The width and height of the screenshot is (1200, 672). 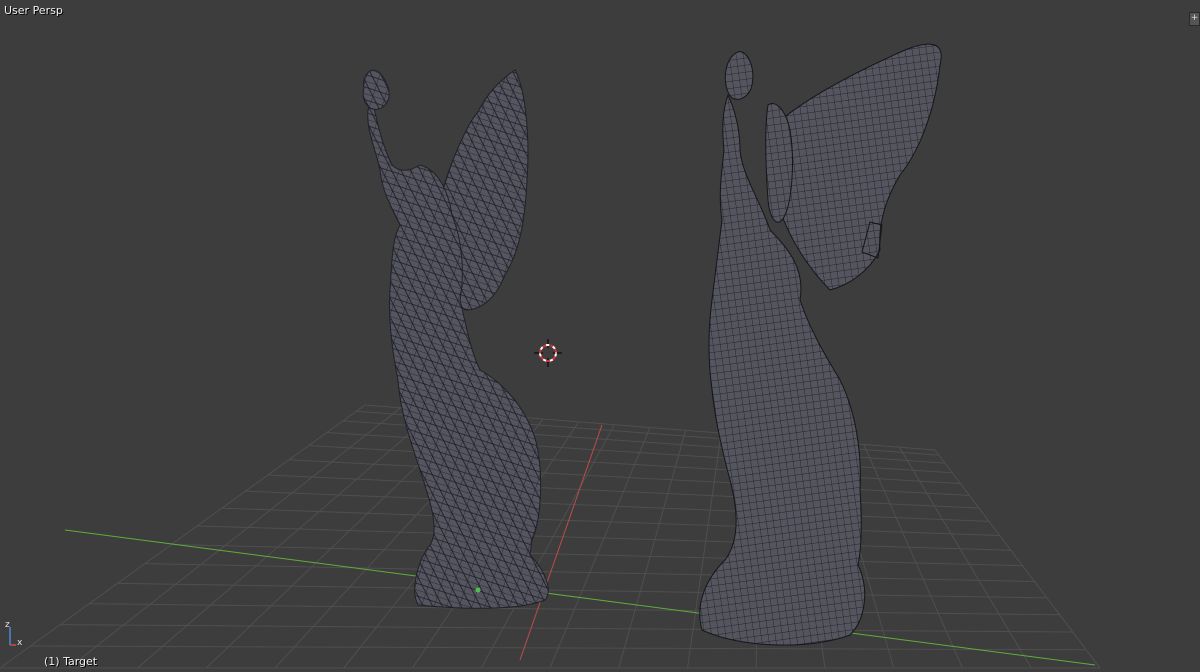 I want to click on object-origin-dot, so click(x=478, y=590).